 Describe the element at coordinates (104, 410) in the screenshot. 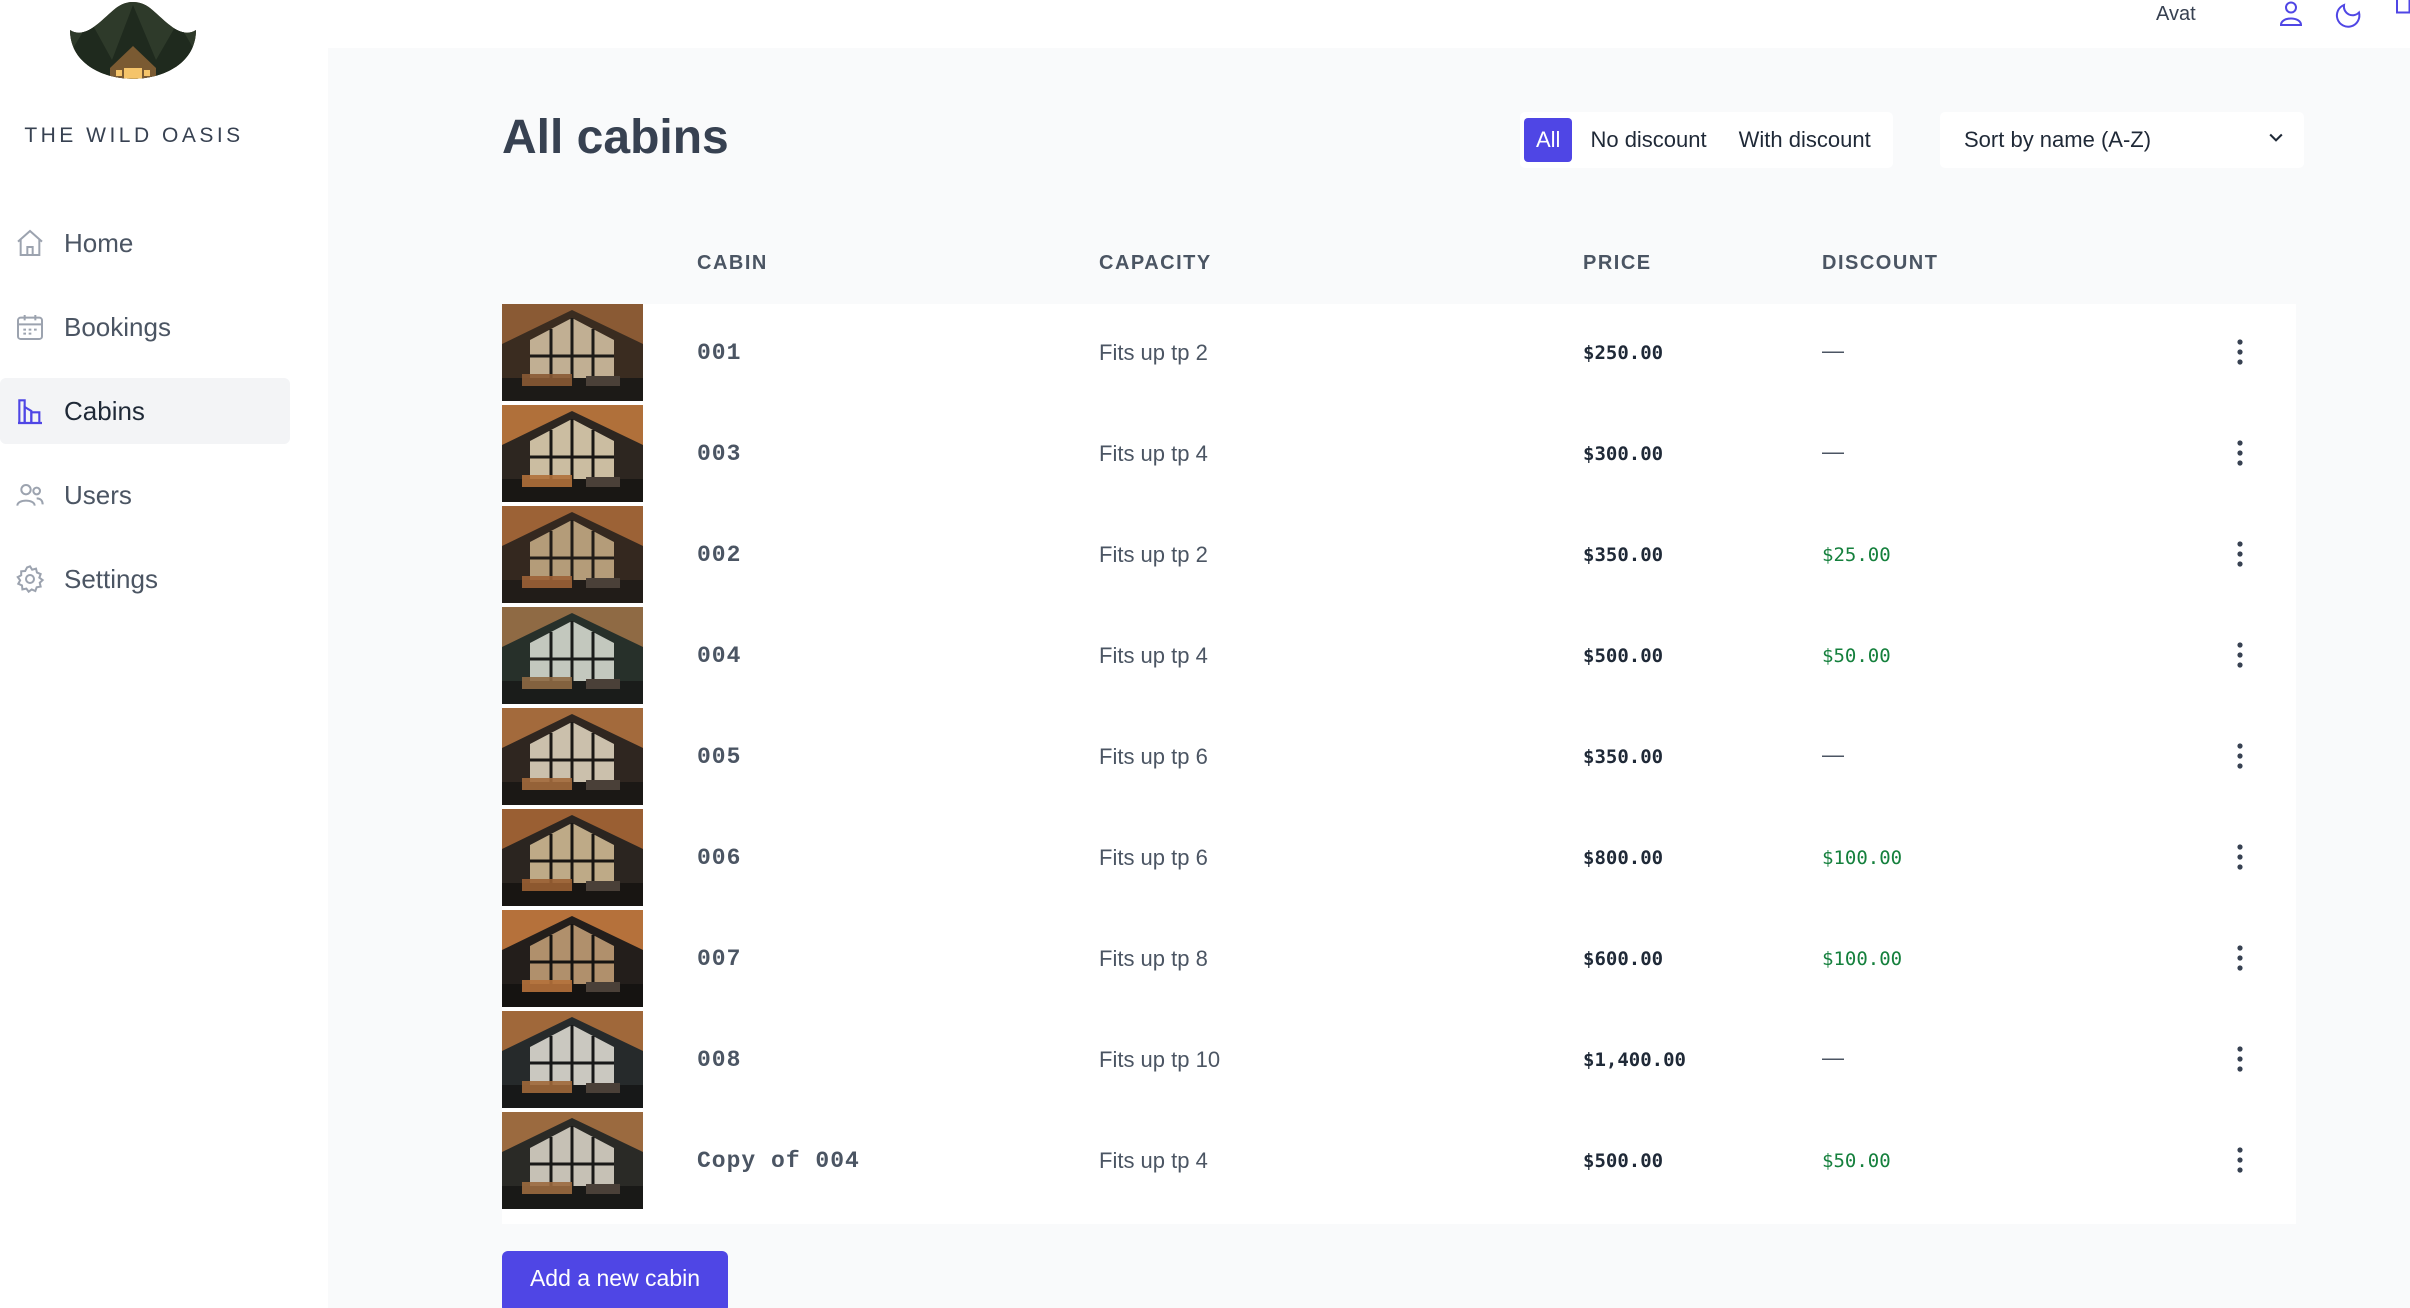

I see `nav-label: Cabins` at that location.